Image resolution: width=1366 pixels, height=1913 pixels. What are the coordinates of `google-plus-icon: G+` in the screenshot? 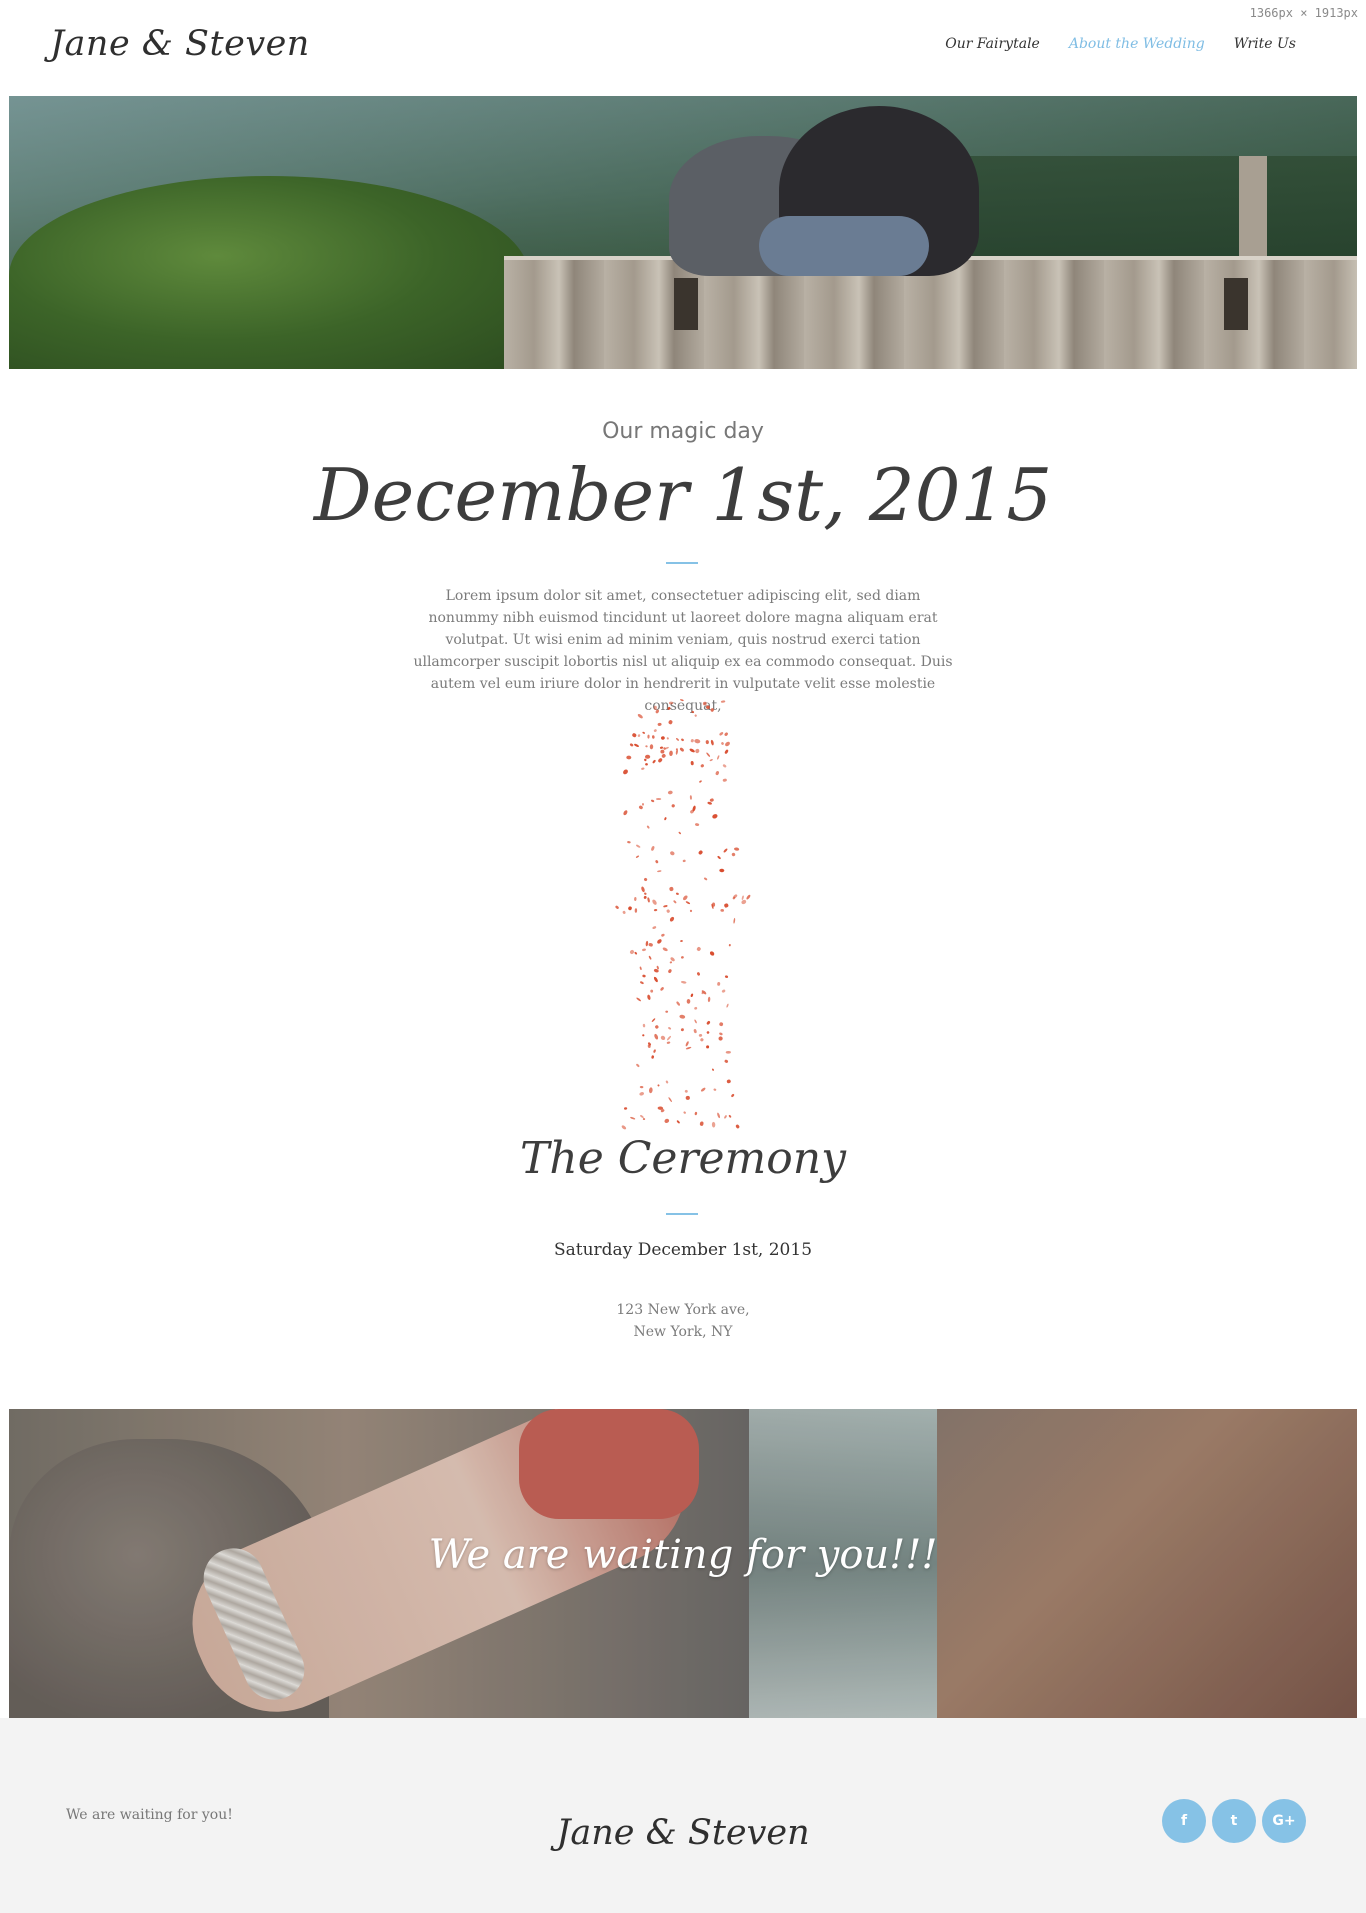 It's located at (1284, 1821).